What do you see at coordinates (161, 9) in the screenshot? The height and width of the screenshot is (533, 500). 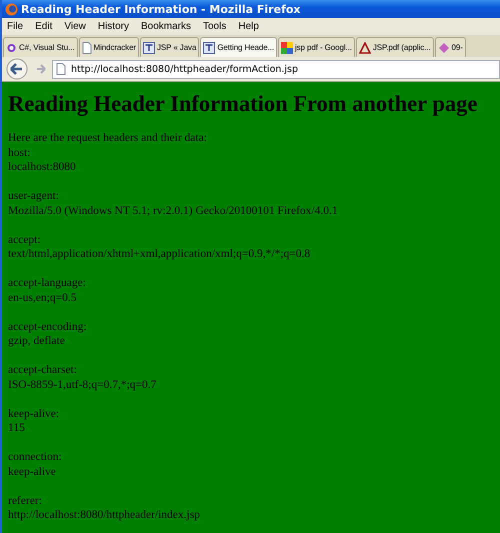 I see `window-title: Reading Header Information - Mozilla Firefox` at bounding box center [161, 9].